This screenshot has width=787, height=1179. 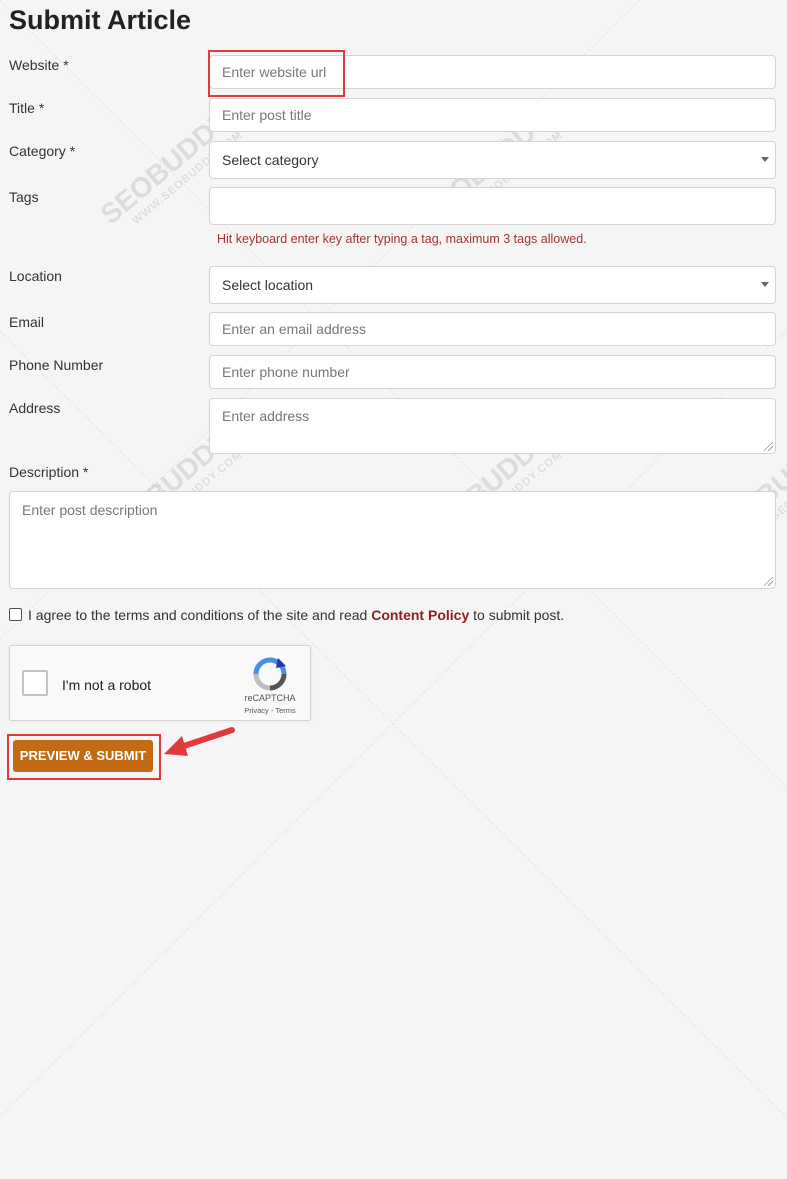 I want to click on tags-label: Tags, so click(x=24, y=197).